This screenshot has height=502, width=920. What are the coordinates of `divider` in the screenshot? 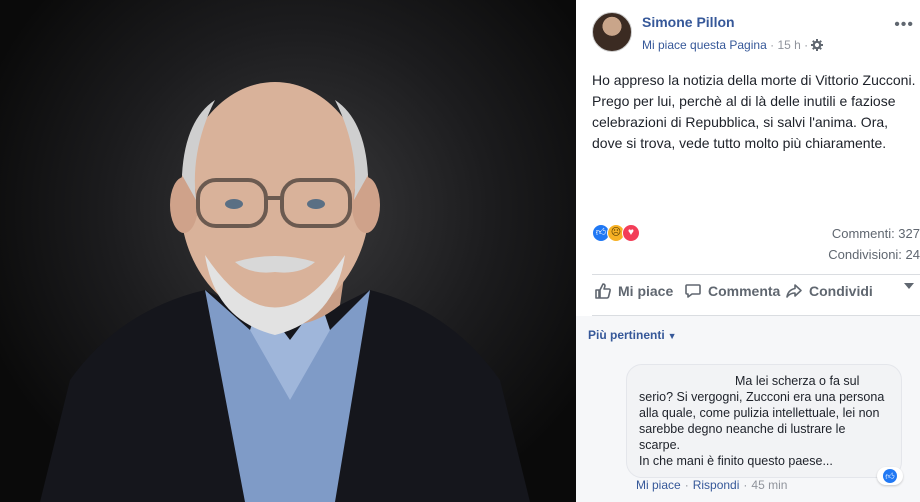 It's located at (756, 274).